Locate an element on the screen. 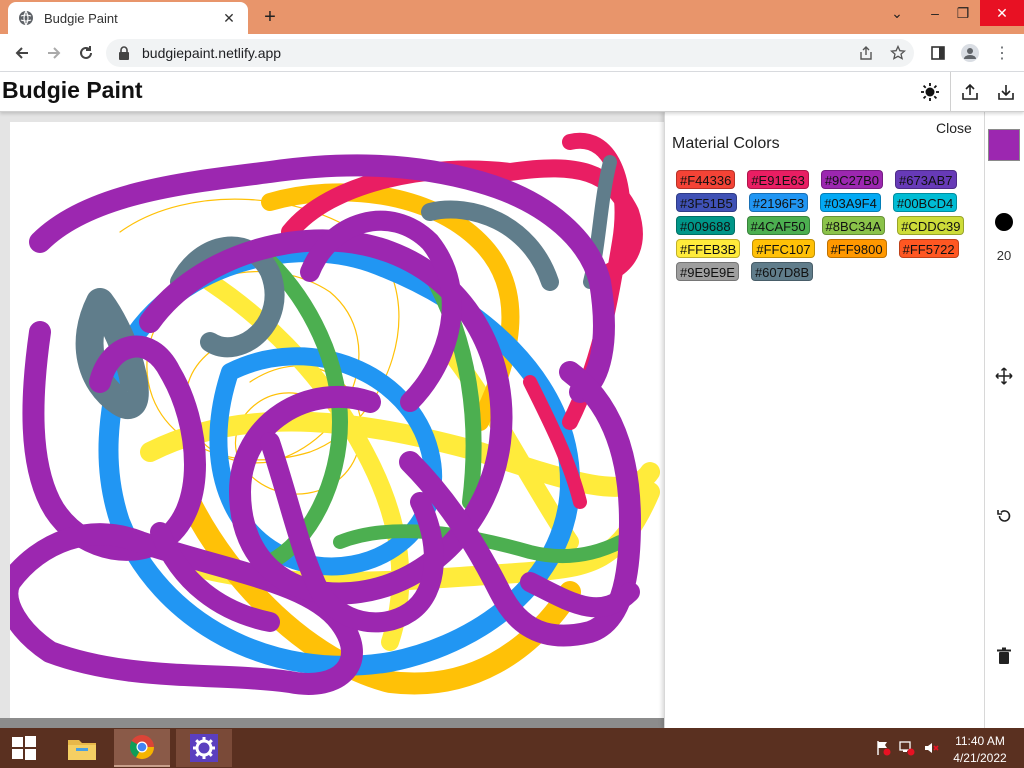  current-color-swatch is located at coordinates (1004, 145).